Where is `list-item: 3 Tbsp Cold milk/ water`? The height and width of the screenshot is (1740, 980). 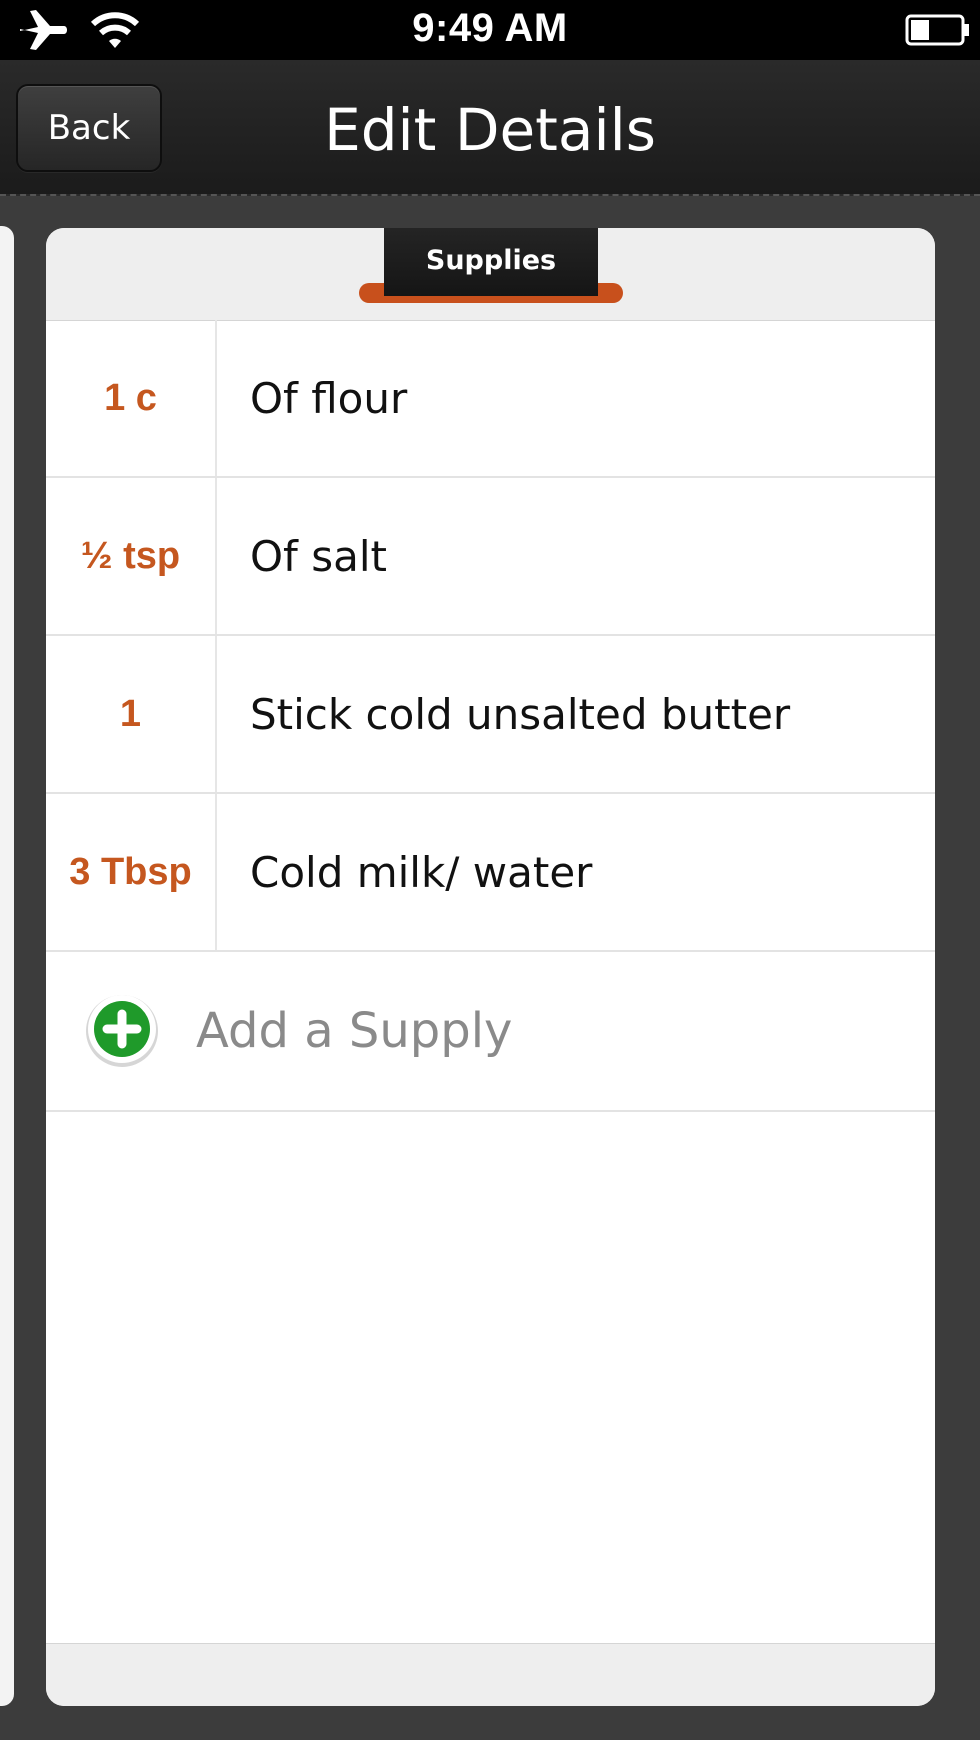
list-item: 3 Tbsp Cold milk/ water is located at coordinates (490, 873).